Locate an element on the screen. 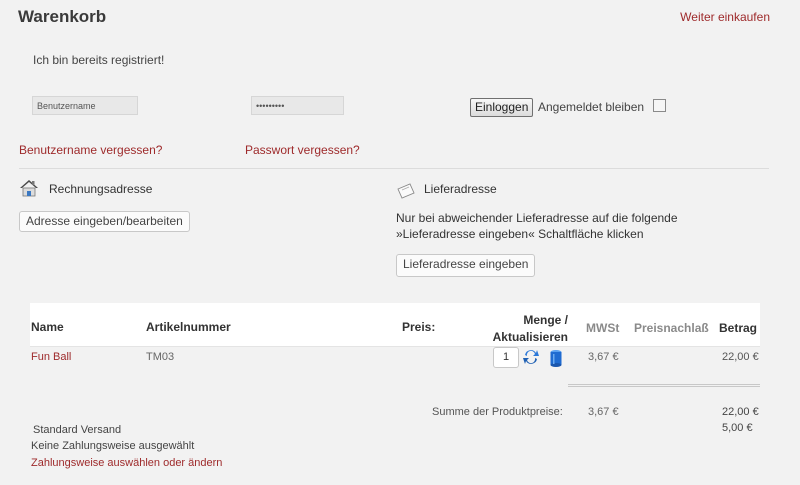  username-input: Benutzername is located at coordinates (85, 105).